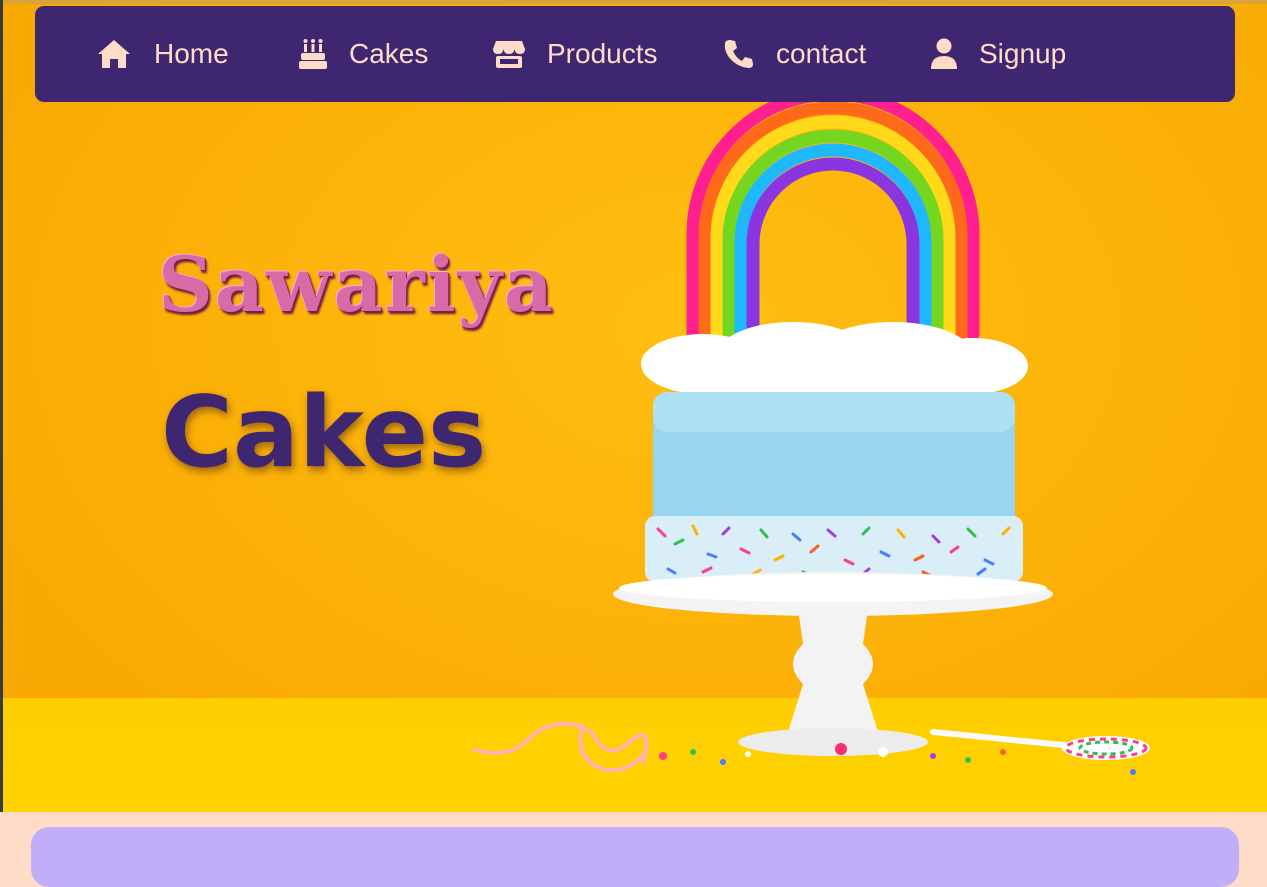  Describe the element at coordinates (1023, 53) in the screenshot. I see `nav-item-label: Signup` at that location.